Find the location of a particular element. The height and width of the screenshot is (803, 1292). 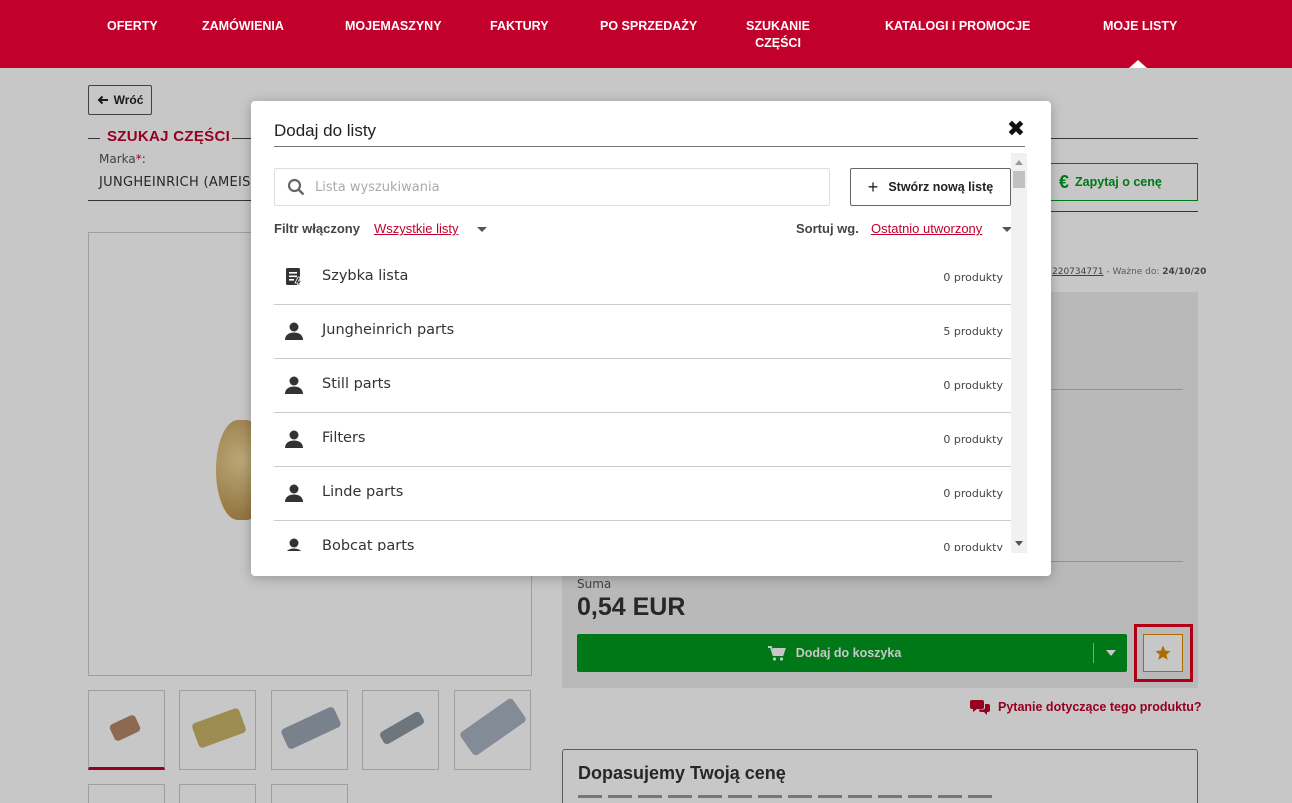

nav-item-invoices: FAKTURY is located at coordinates (519, 26).